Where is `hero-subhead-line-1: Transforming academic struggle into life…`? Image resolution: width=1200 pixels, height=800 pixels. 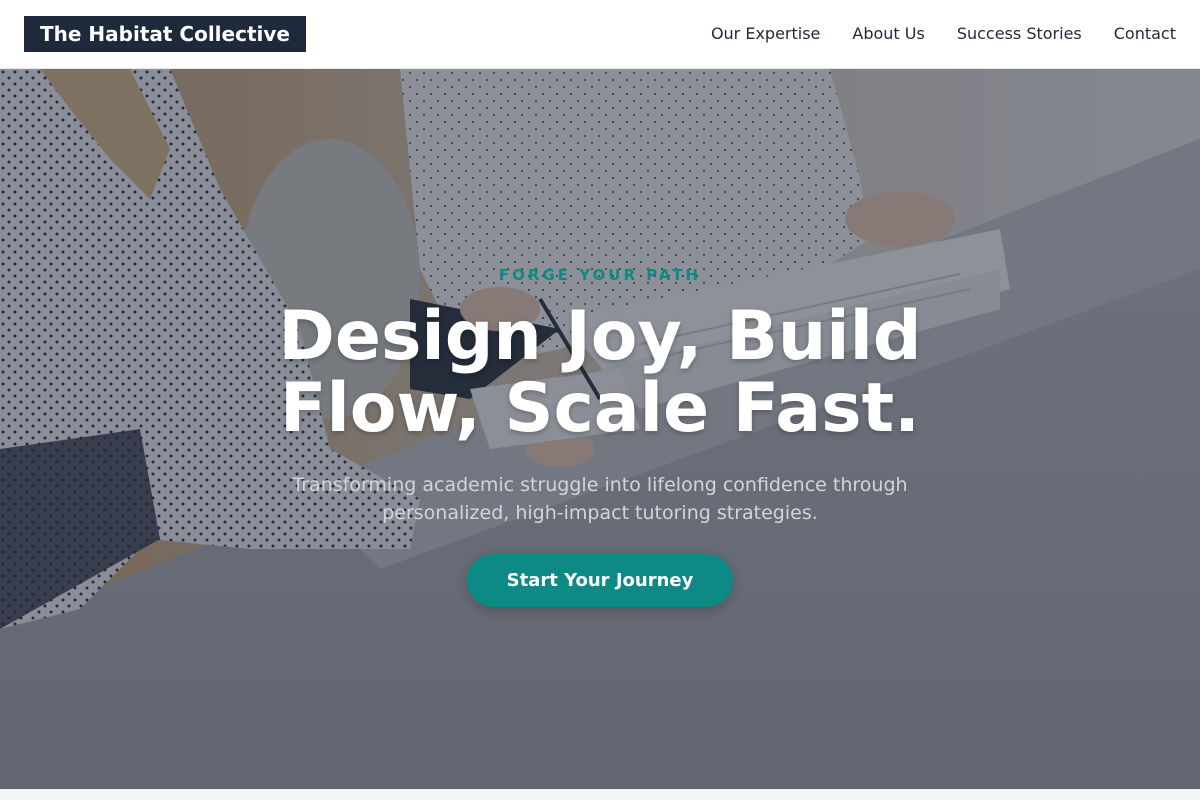 hero-subhead-line-1: Transforming academic struggle into life… is located at coordinates (600, 485).